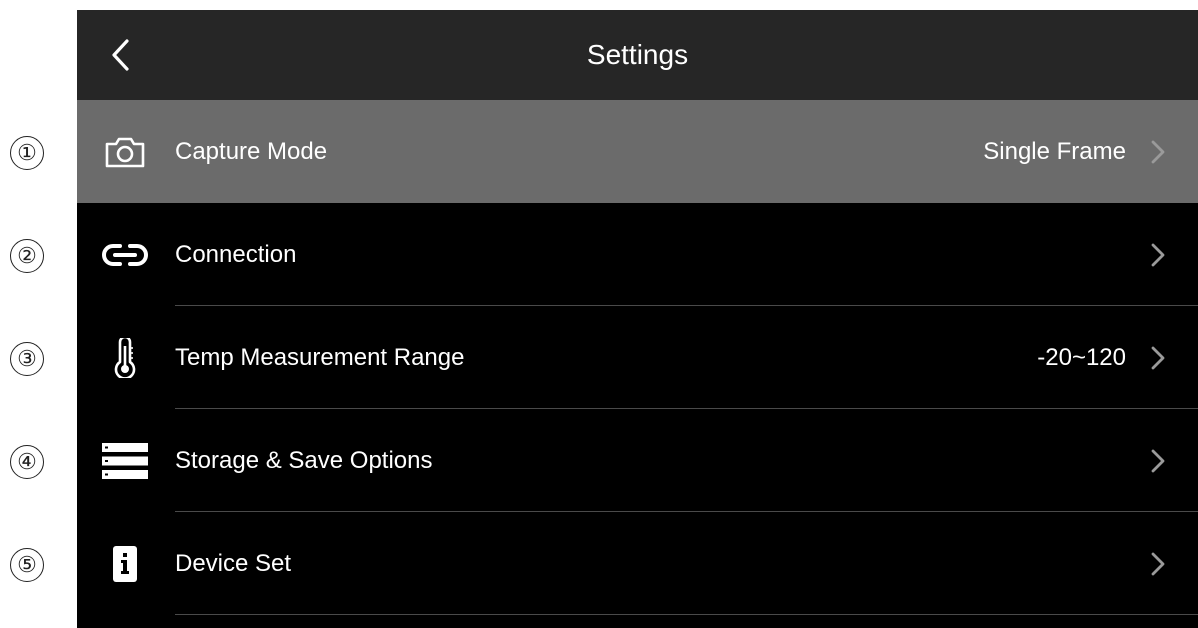  What do you see at coordinates (304, 460) in the screenshot?
I see `settings-item-label: Storage & Save Options` at bounding box center [304, 460].